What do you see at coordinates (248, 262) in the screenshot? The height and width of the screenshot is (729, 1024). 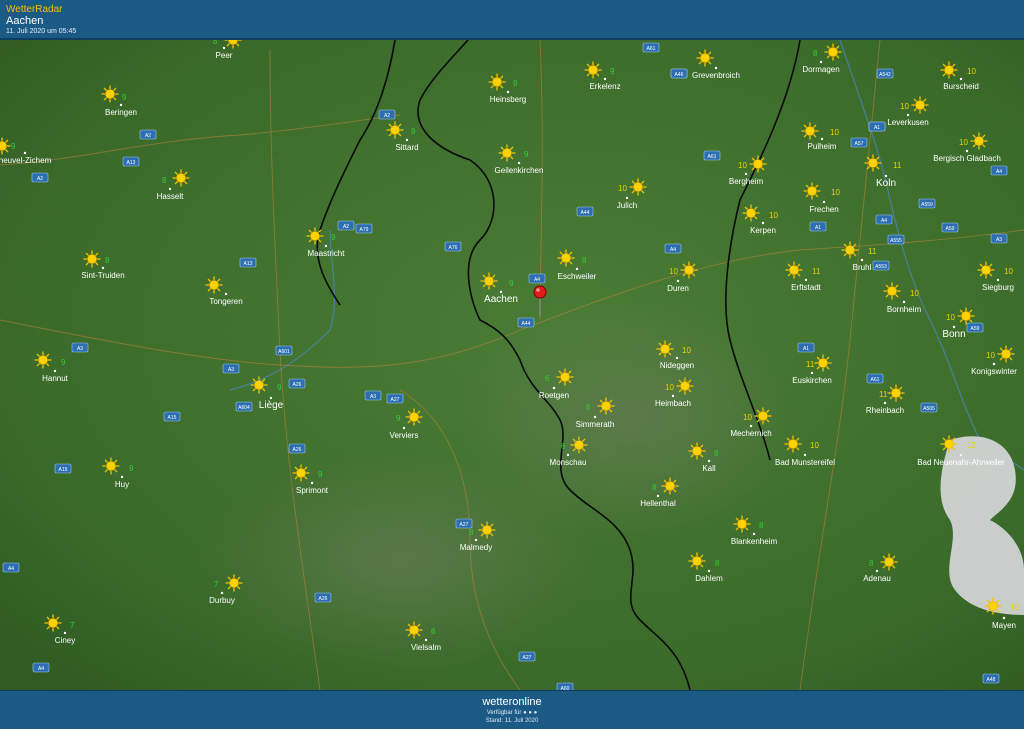 I see `road-shield: A13` at bounding box center [248, 262].